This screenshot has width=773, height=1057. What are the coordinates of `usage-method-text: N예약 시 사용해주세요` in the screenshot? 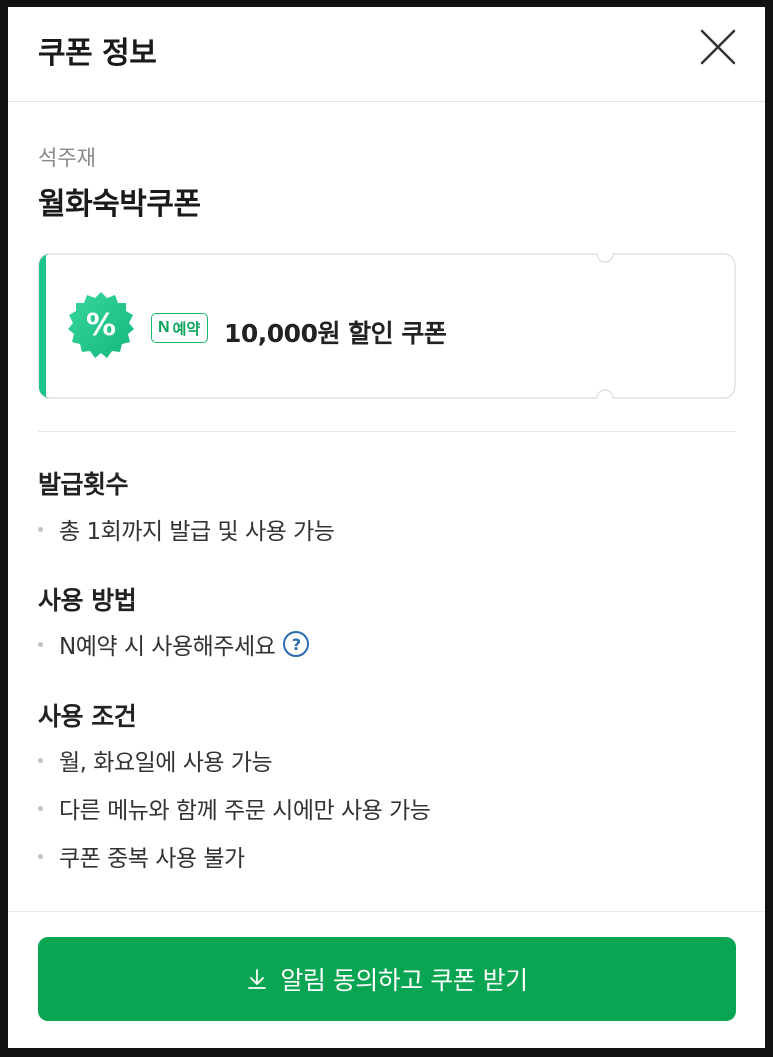 It's located at (167, 647).